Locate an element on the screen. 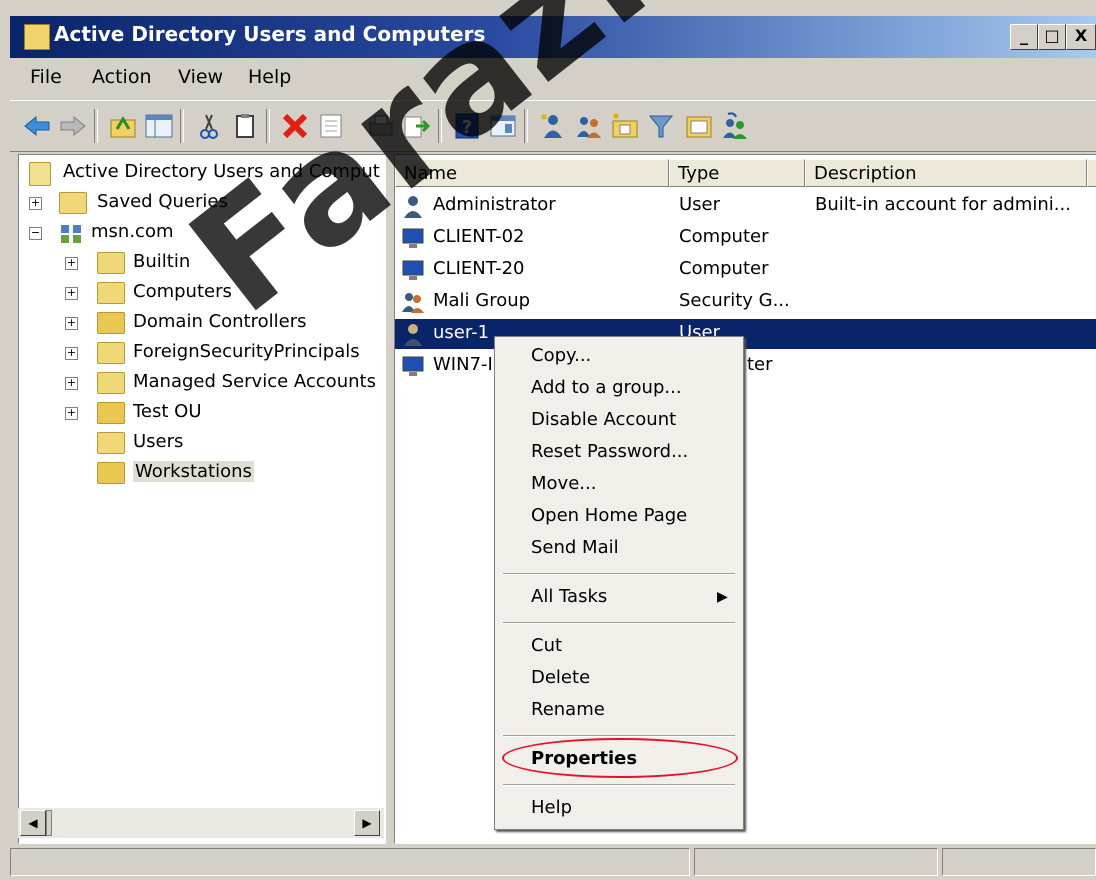 Image resolution: width=1096 pixels, height=880 pixels. tree-item-label: Test OU is located at coordinates (167, 411).